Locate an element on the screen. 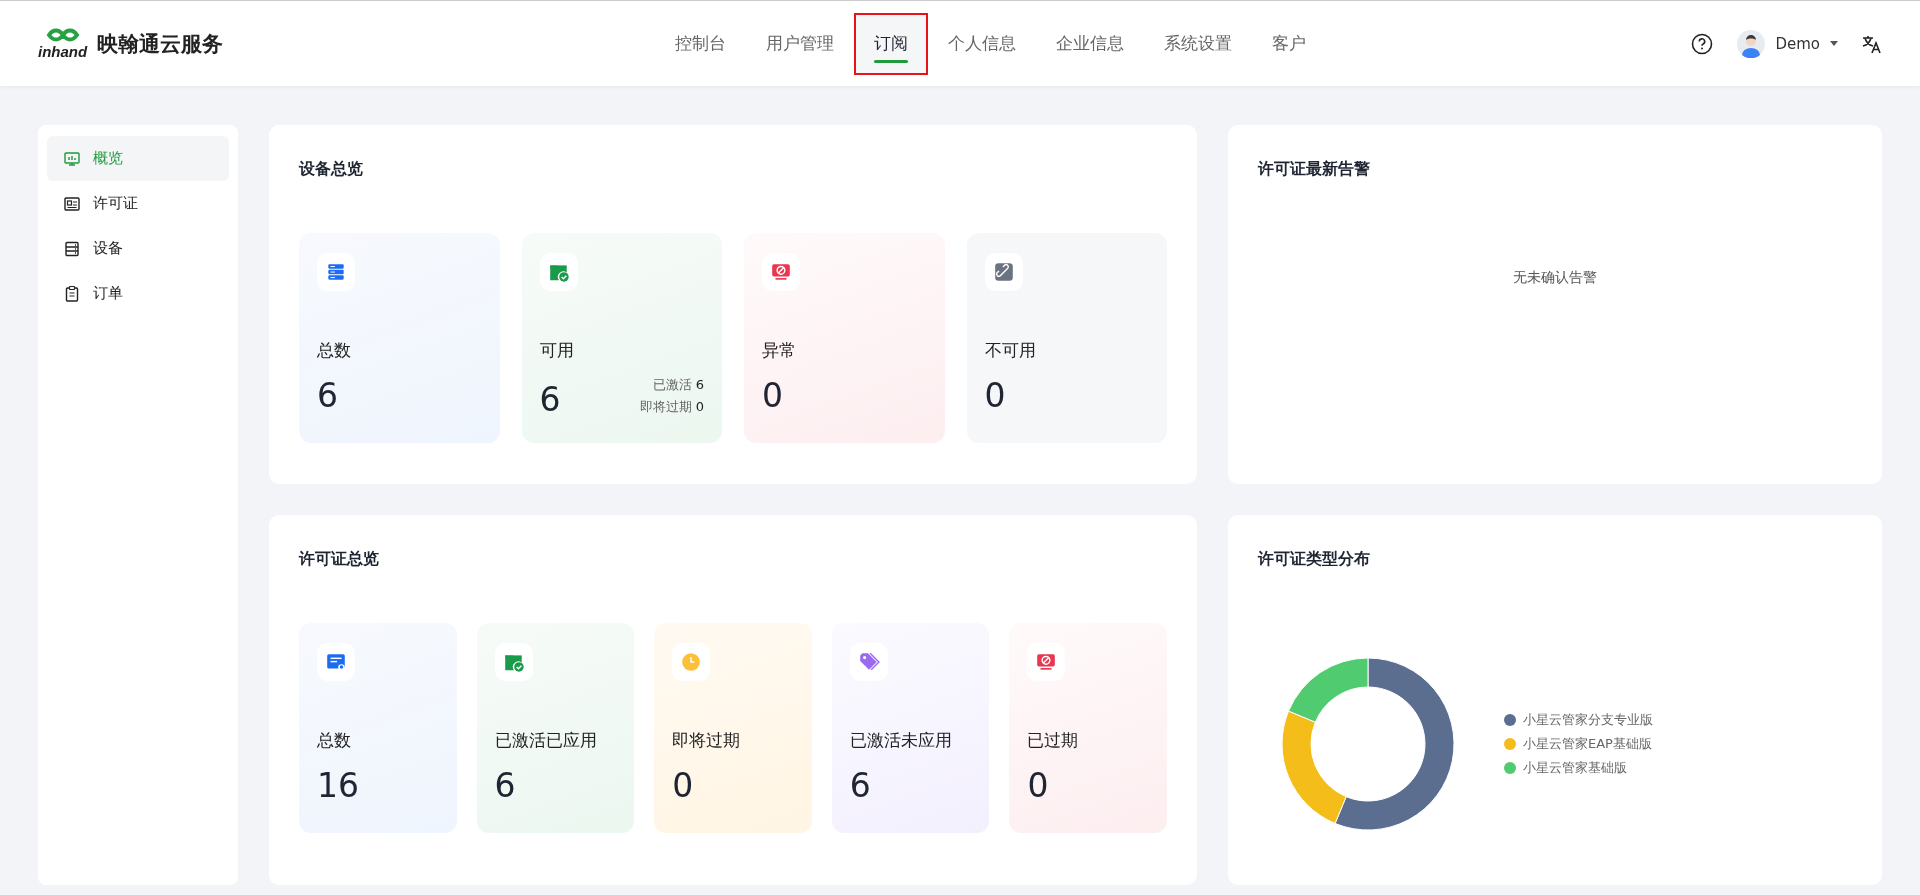 This screenshot has height=895, width=1920. stat-label: 异常 is located at coordinates (779, 350).